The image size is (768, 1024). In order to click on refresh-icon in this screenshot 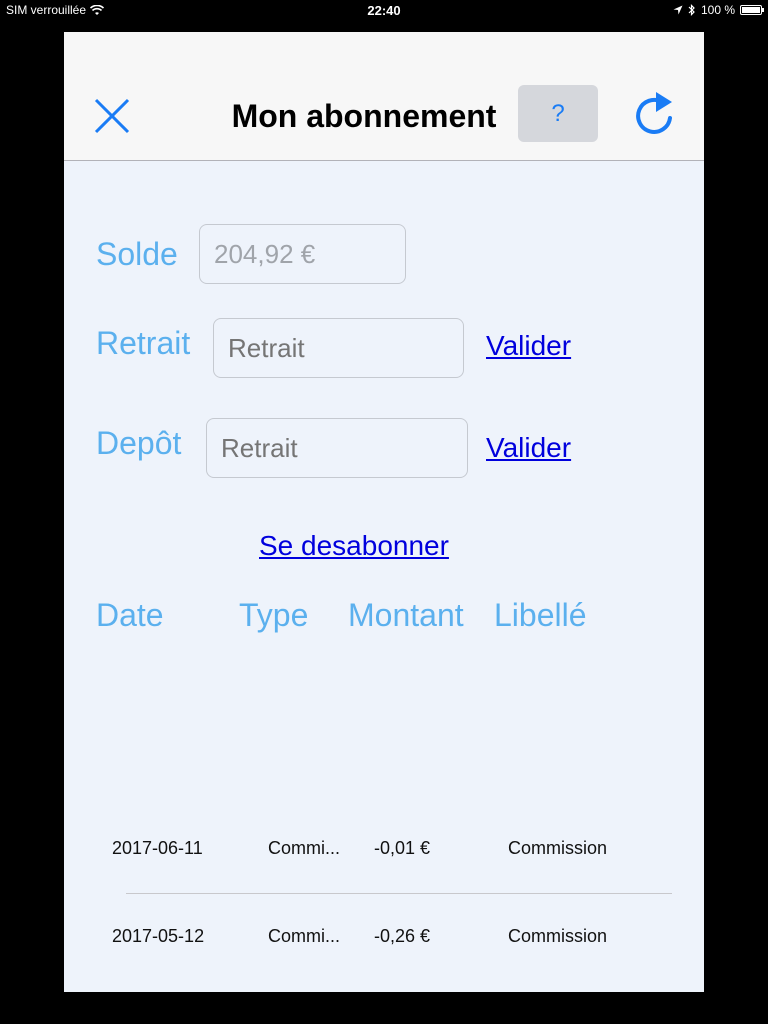, I will do `click(654, 114)`.